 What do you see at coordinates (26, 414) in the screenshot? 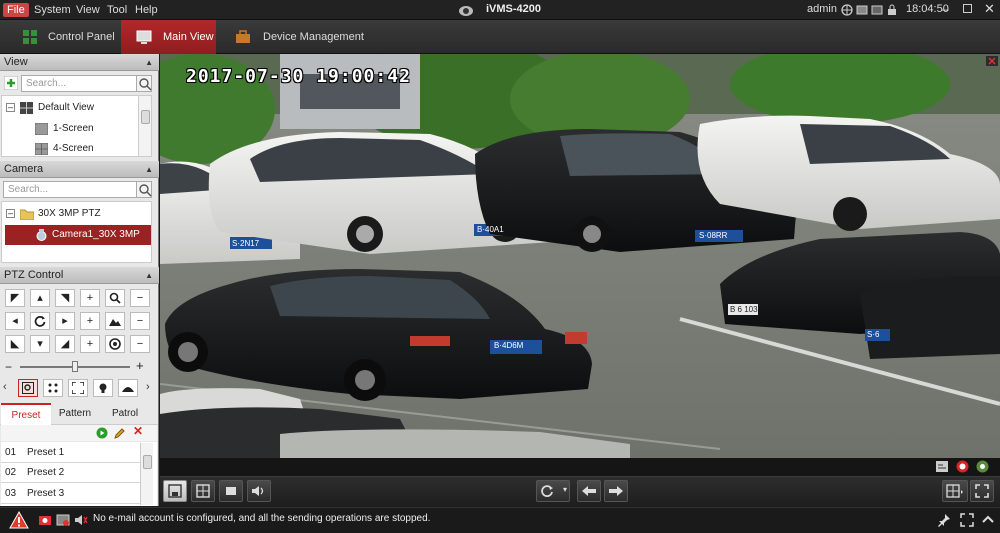
I see `subtab-preset: Preset` at bounding box center [26, 414].